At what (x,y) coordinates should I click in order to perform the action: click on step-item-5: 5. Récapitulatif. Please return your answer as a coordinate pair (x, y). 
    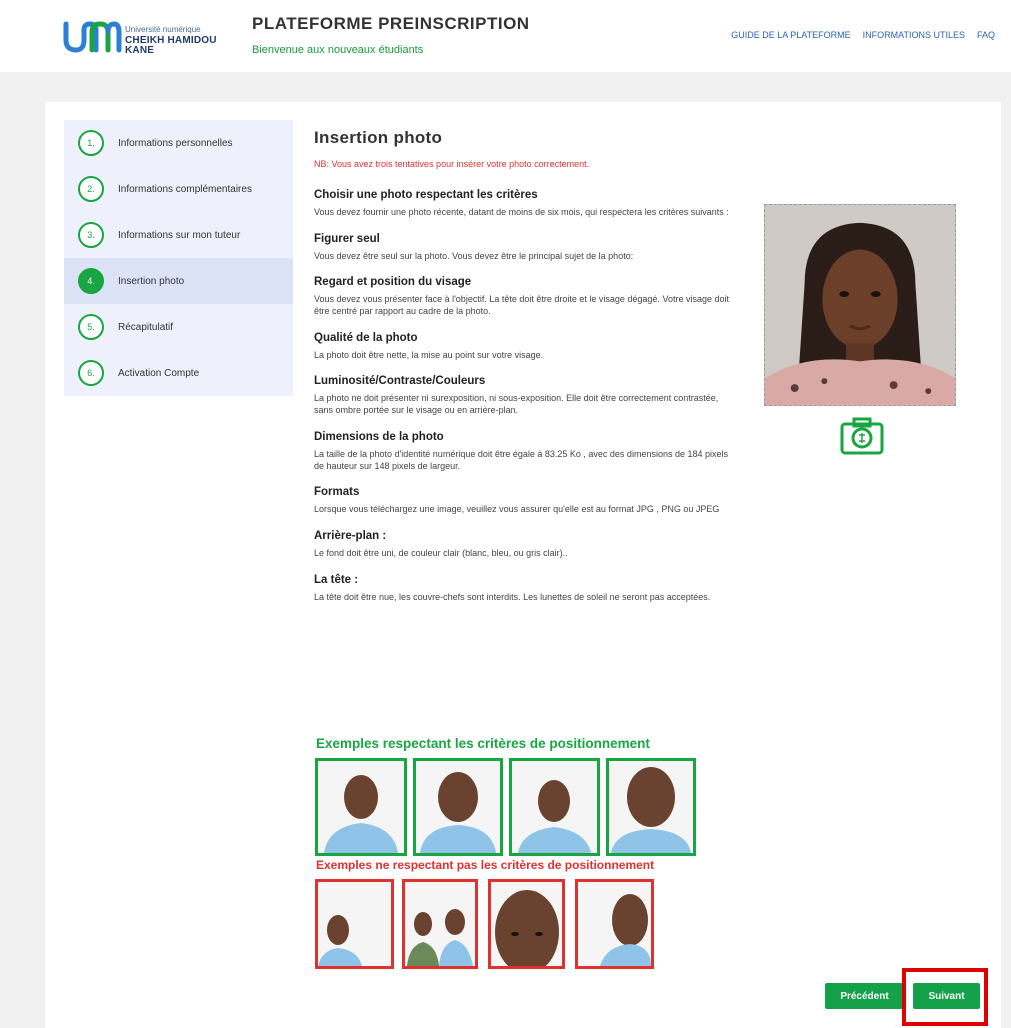
    Looking at the image, I should click on (178, 327).